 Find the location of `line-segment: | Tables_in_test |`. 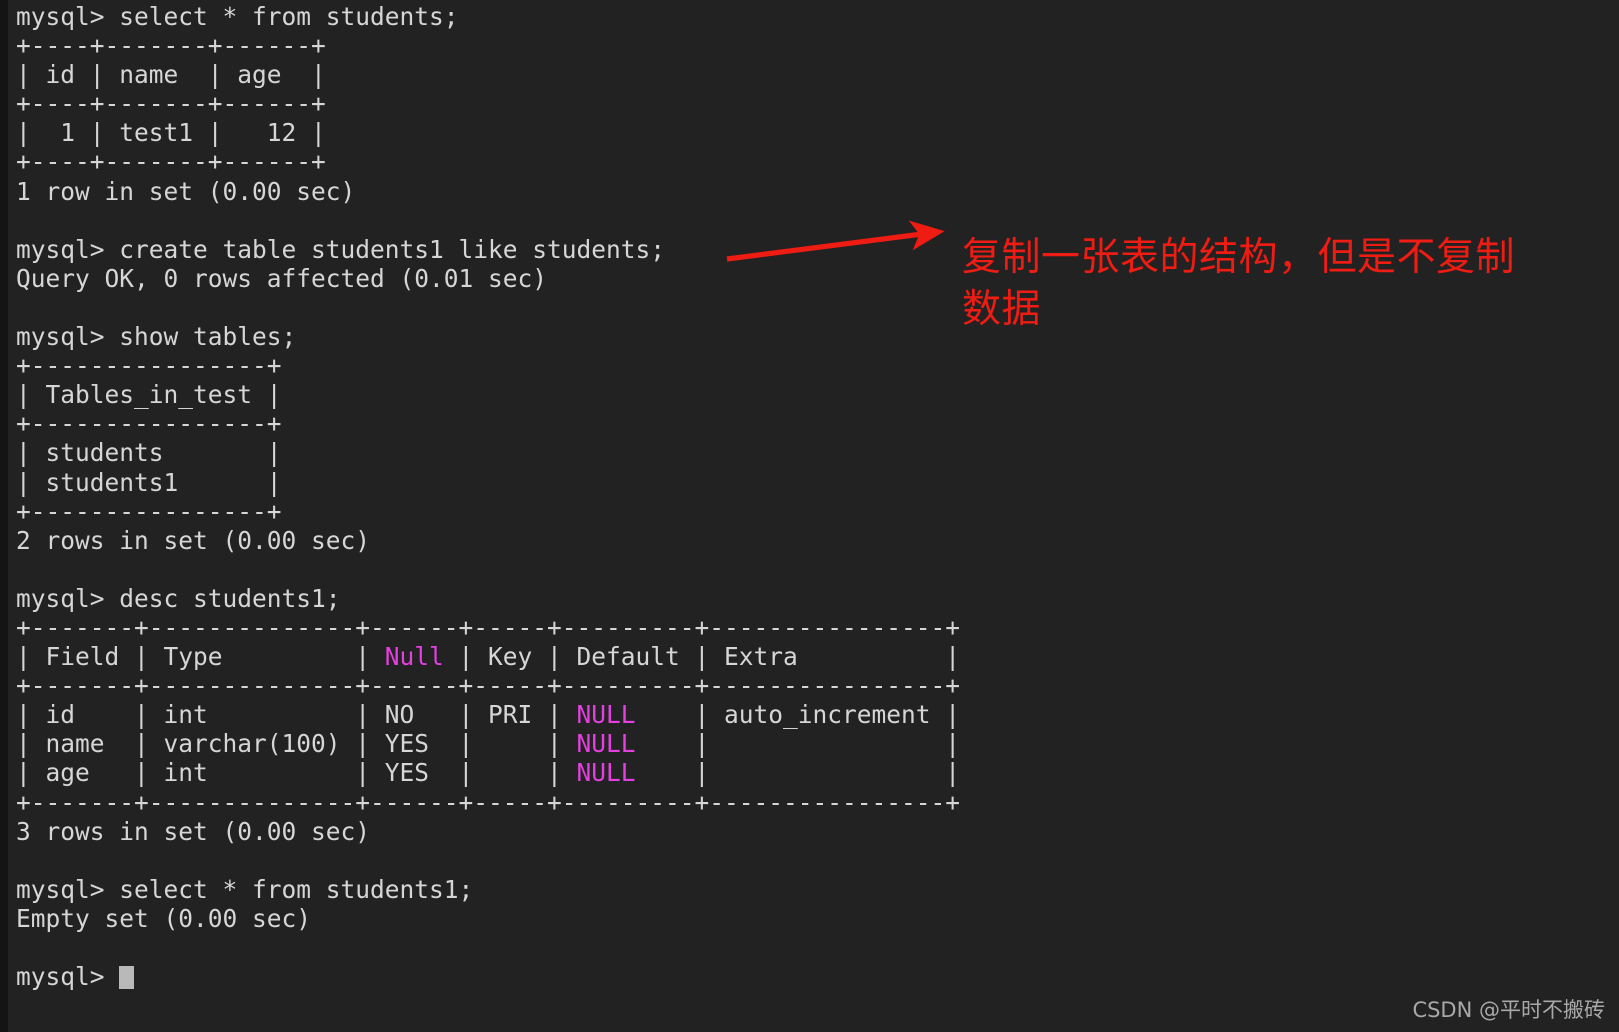

line-segment: | Tables_in_test | is located at coordinates (149, 395).